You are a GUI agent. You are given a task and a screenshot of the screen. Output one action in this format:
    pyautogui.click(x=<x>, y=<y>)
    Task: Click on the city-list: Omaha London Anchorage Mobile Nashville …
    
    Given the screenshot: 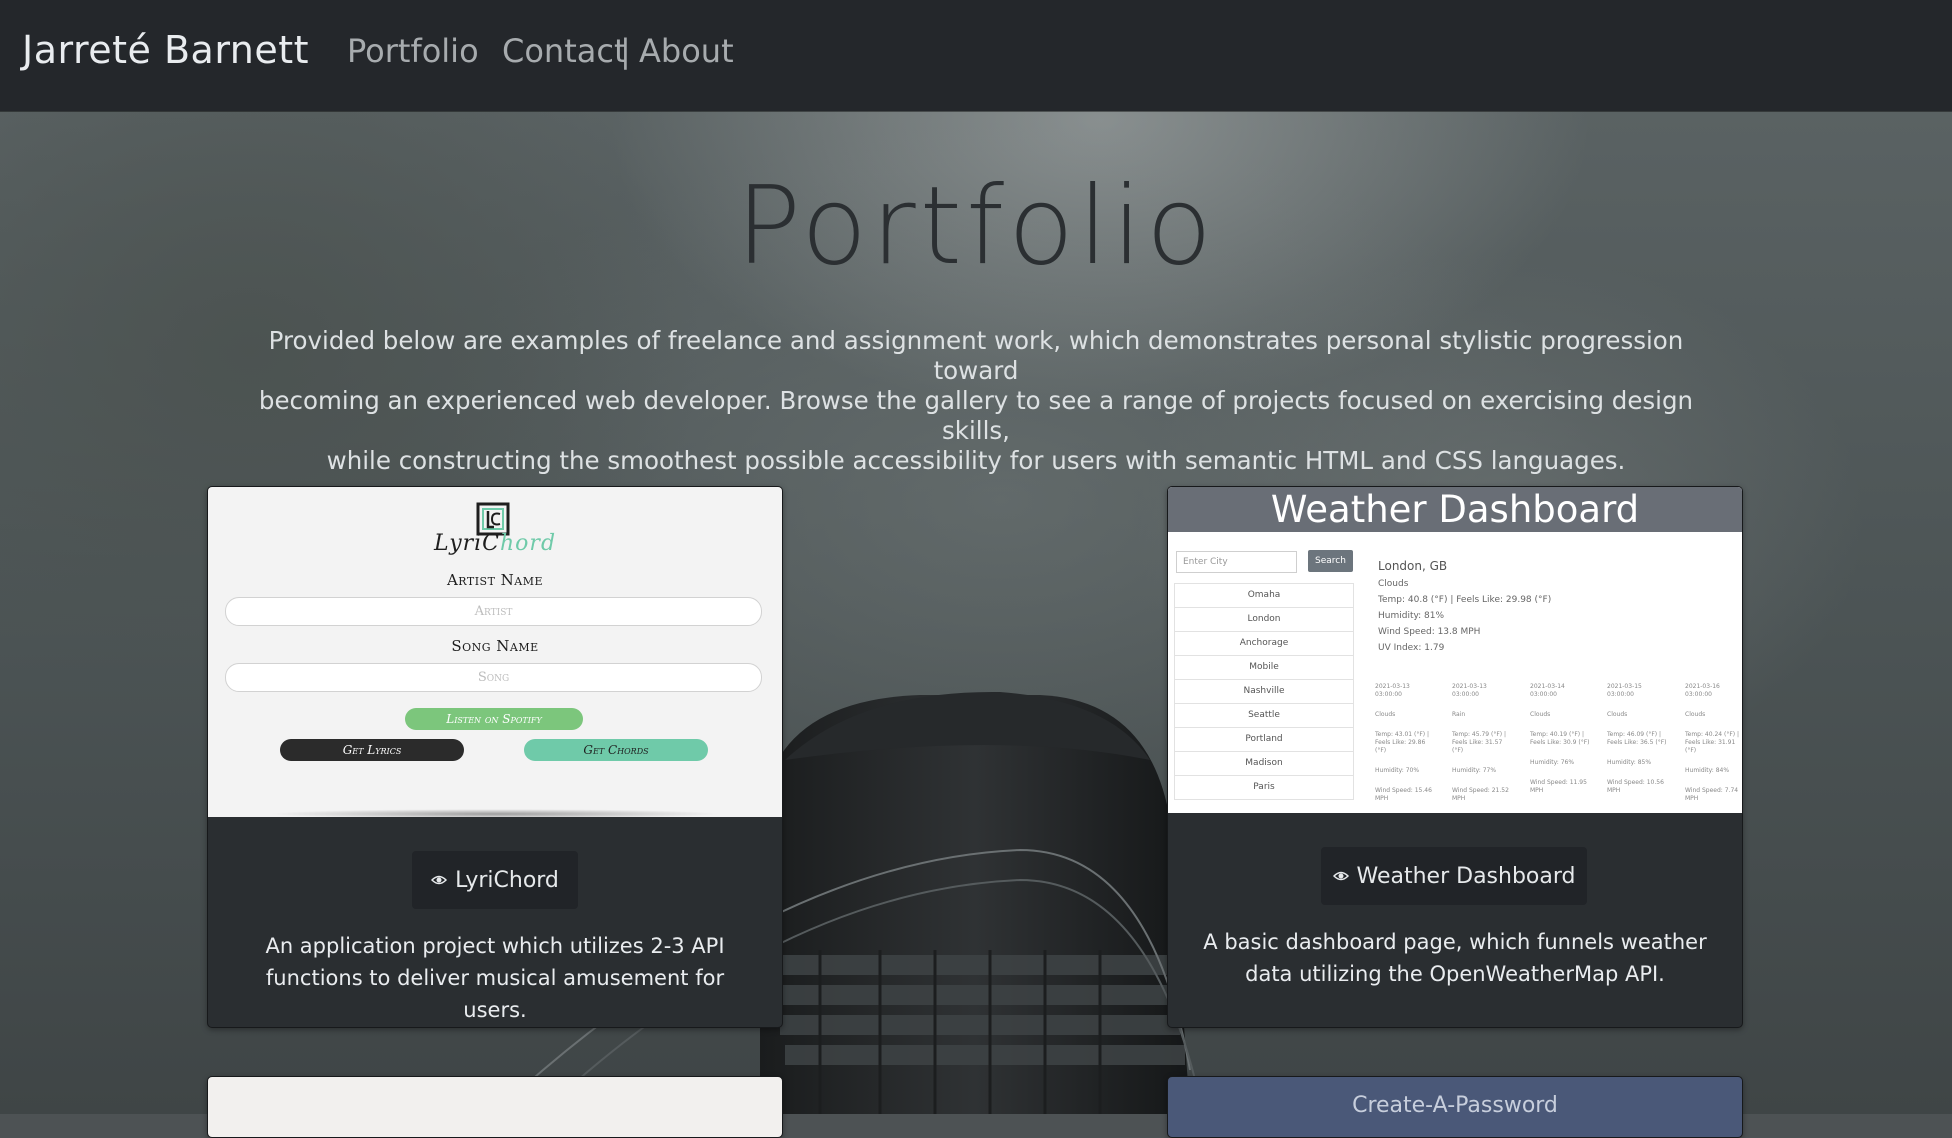 What is the action you would take?
    pyautogui.click(x=1264, y=691)
    